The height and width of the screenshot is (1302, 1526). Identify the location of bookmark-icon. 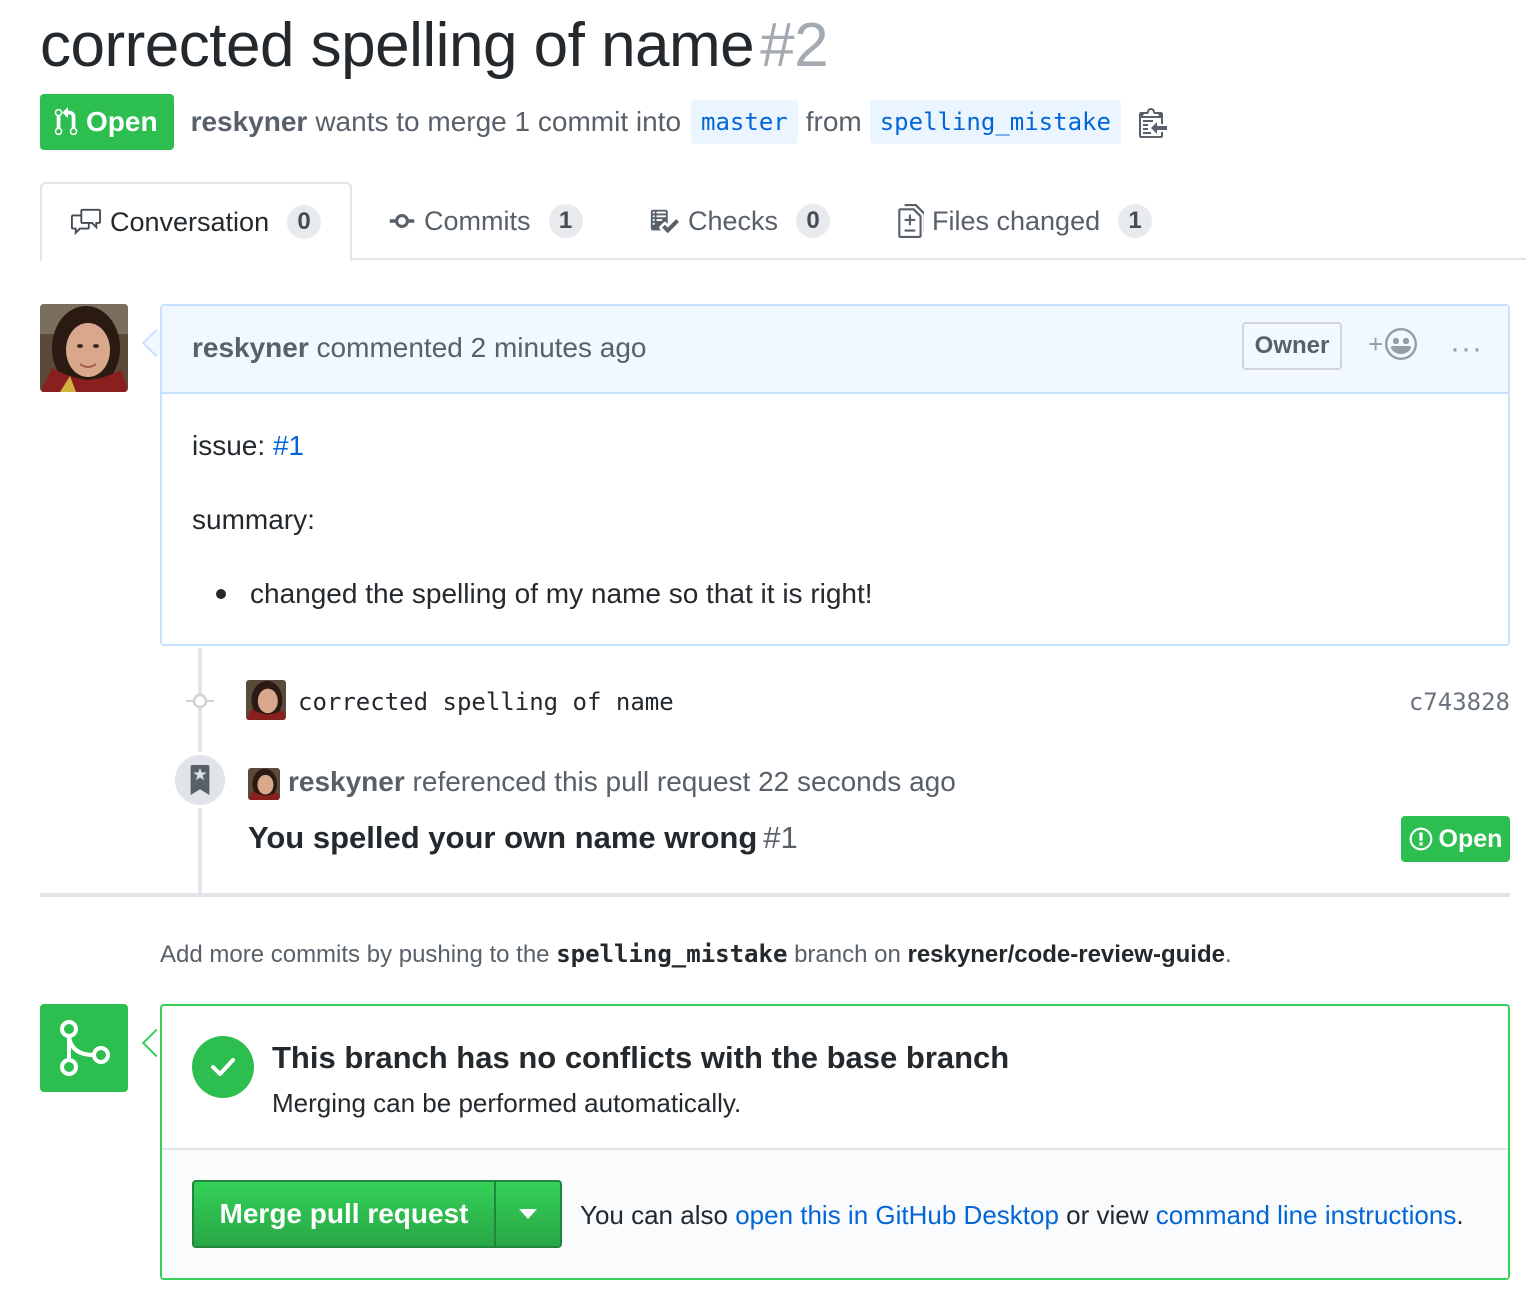
(200, 780).